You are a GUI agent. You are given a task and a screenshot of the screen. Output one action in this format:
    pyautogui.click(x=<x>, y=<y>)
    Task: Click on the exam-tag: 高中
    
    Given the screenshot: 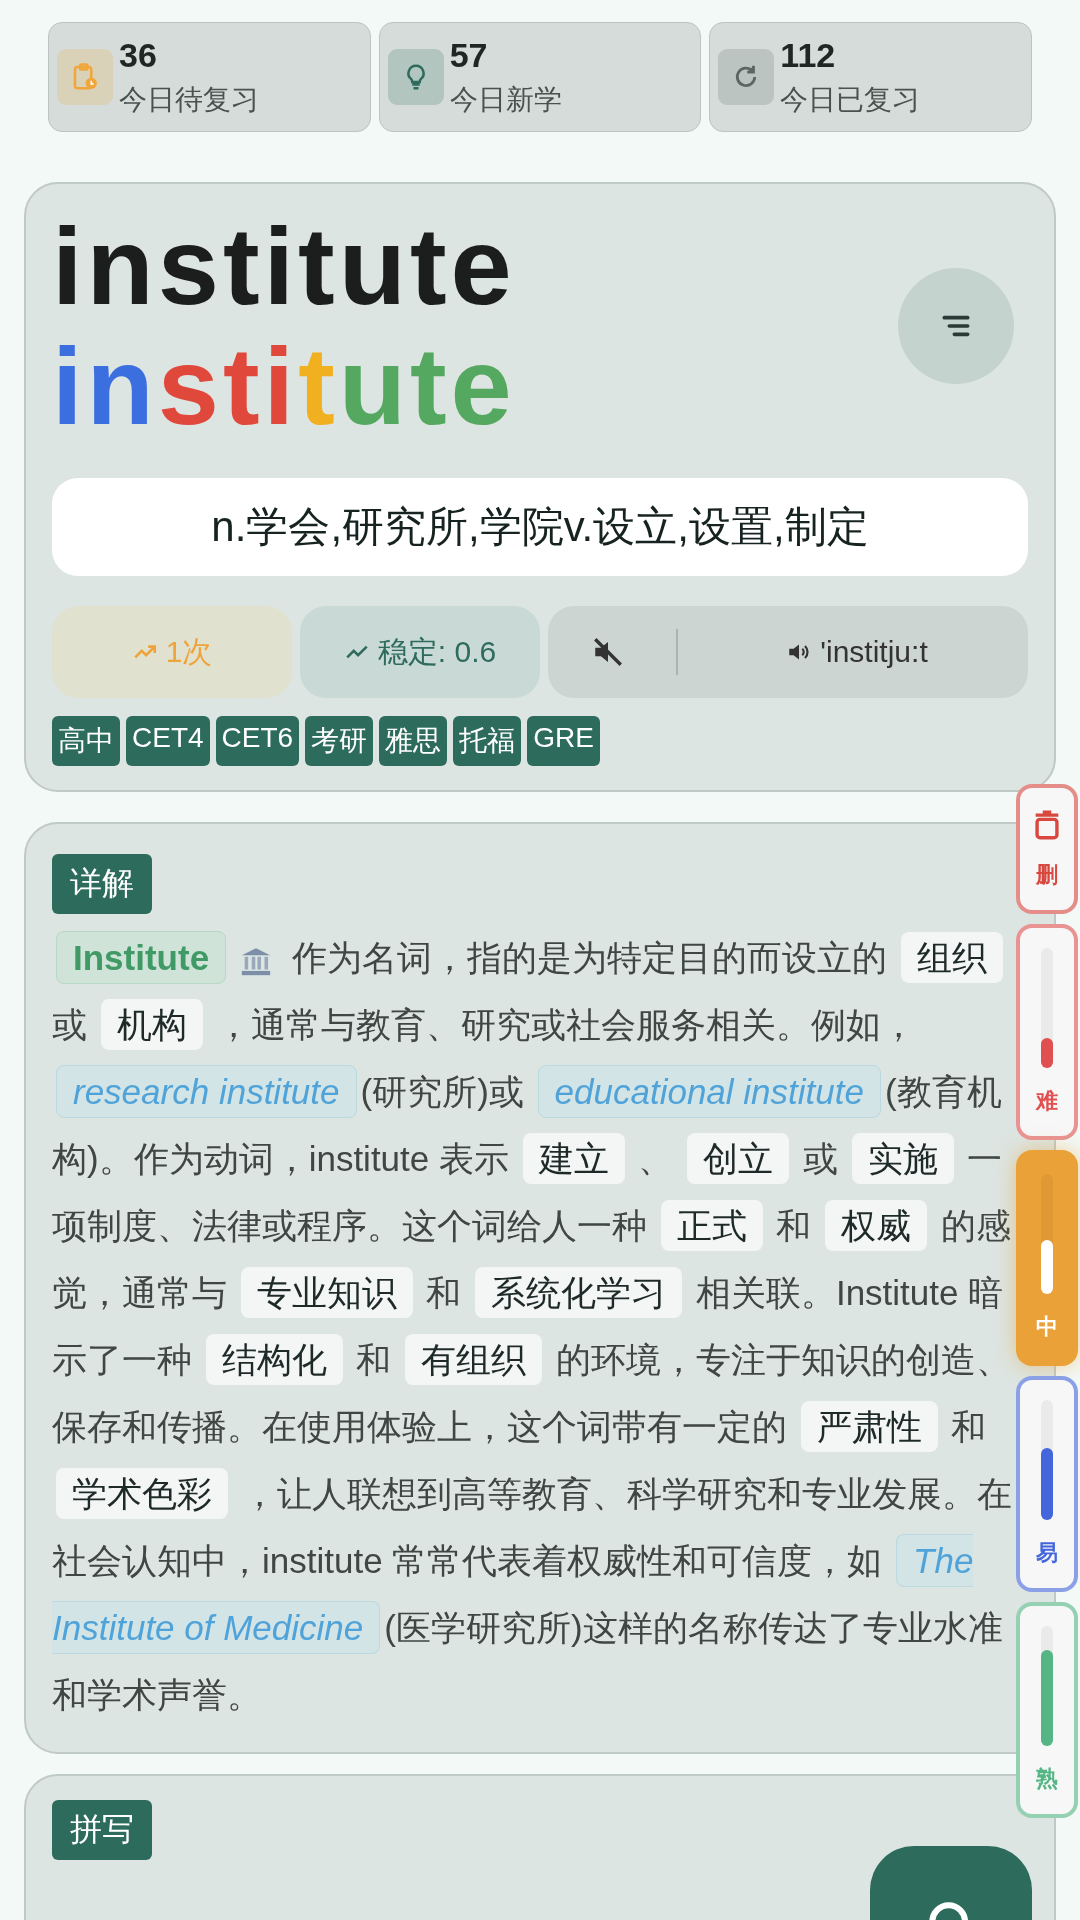 What is the action you would take?
    pyautogui.click(x=86, y=741)
    